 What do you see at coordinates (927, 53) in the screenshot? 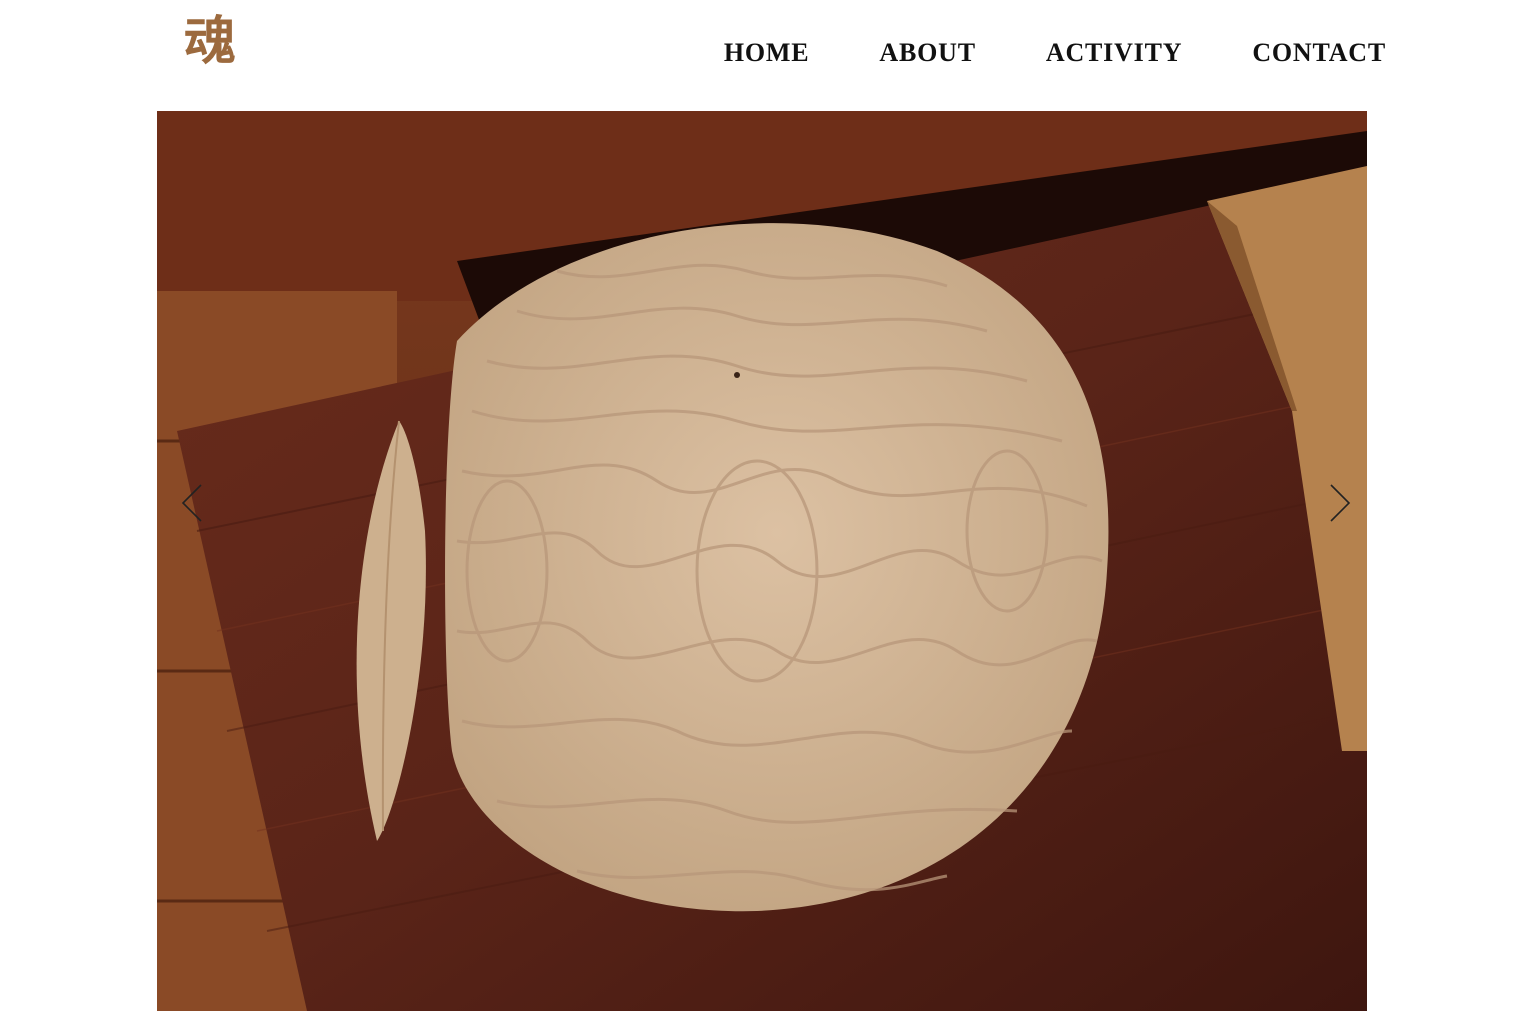
I see `nav-about: ABOUT` at bounding box center [927, 53].